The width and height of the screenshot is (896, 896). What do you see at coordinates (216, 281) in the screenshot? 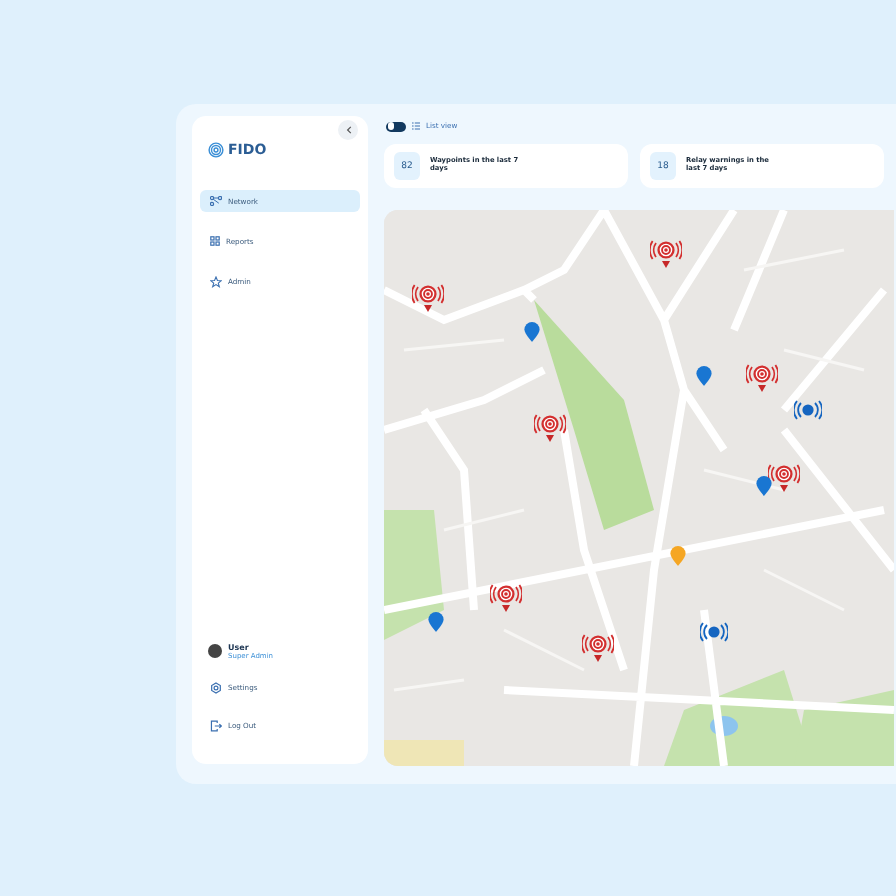
I see `star-icon` at bounding box center [216, 281].